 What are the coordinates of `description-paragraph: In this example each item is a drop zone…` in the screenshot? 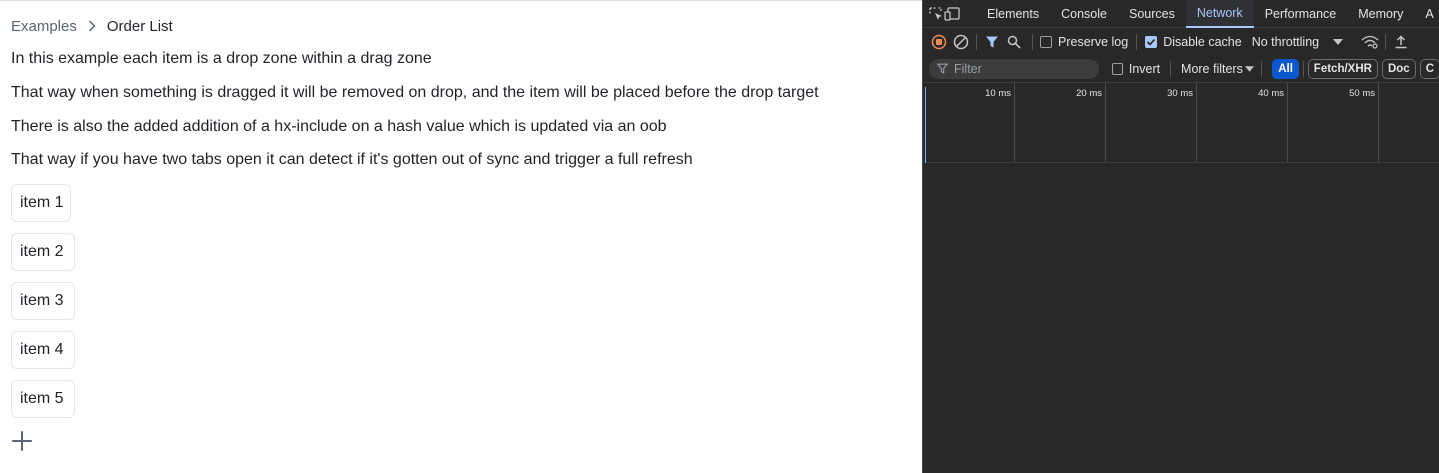 It's located at (221, 58).